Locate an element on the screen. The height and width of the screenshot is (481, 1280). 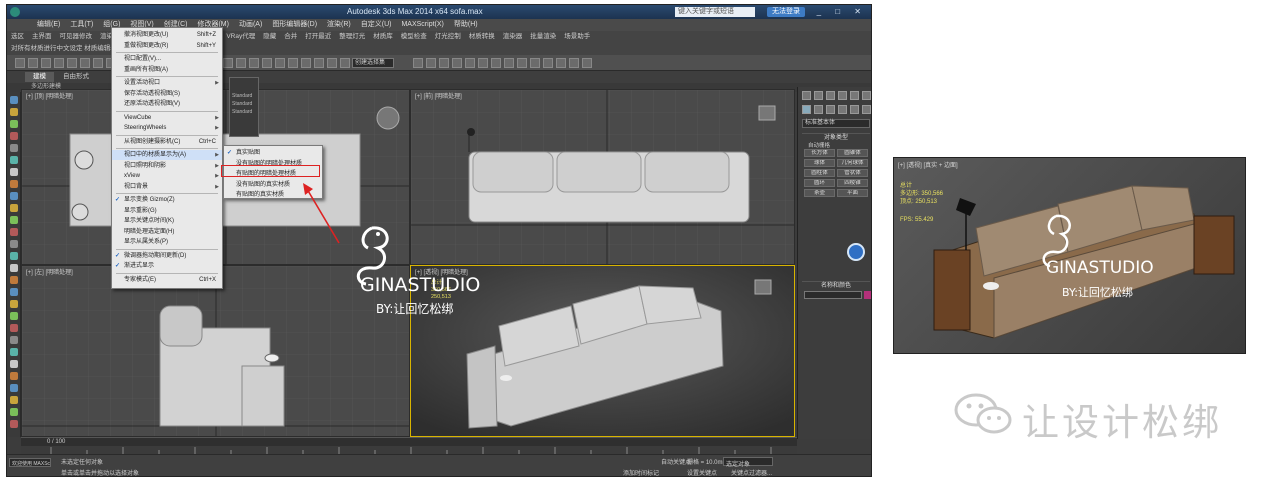
viewport-left-label: [+] [左] [明暗处理] is located at coordinates (49, 271).